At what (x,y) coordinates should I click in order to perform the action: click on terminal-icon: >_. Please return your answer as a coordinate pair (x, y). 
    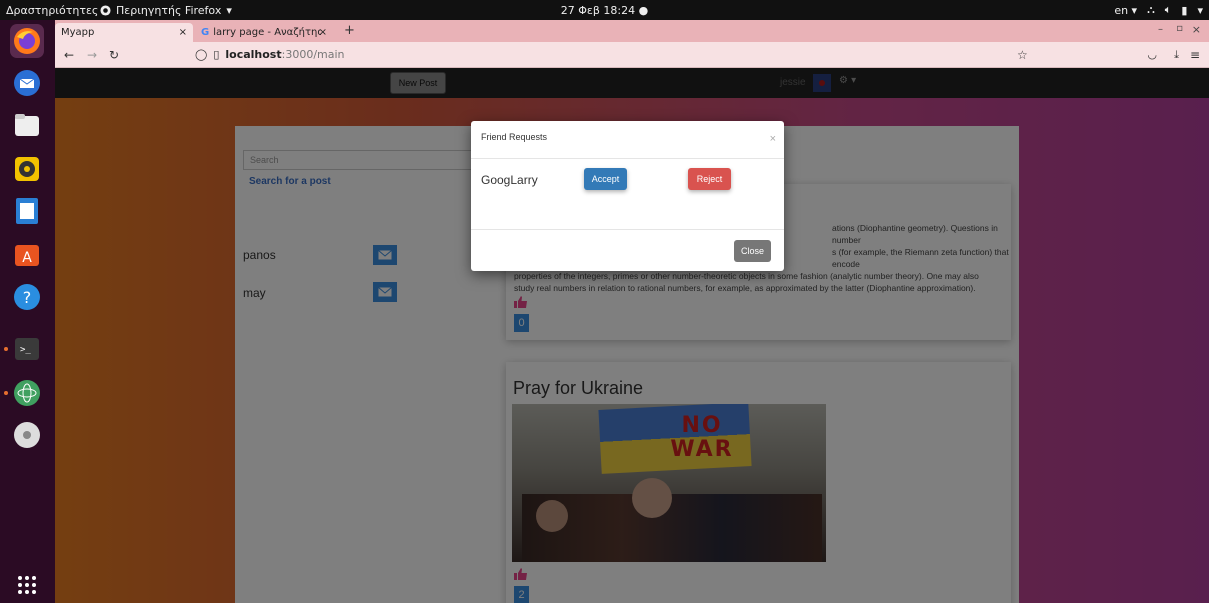
    Looking at the image, I should click on (27, 349).